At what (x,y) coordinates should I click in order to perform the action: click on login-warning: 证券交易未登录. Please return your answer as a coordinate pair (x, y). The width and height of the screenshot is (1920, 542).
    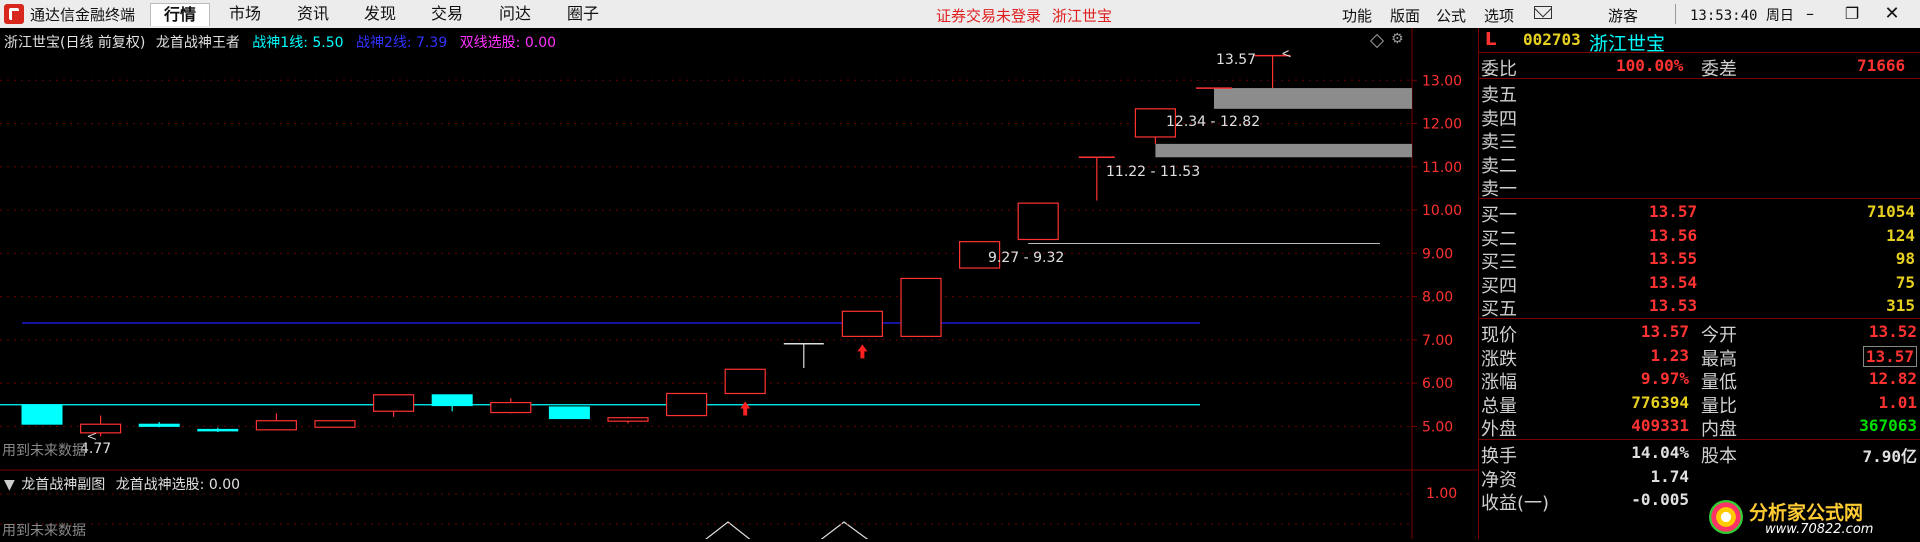
    Looking at the image, I should click on (988, 15).